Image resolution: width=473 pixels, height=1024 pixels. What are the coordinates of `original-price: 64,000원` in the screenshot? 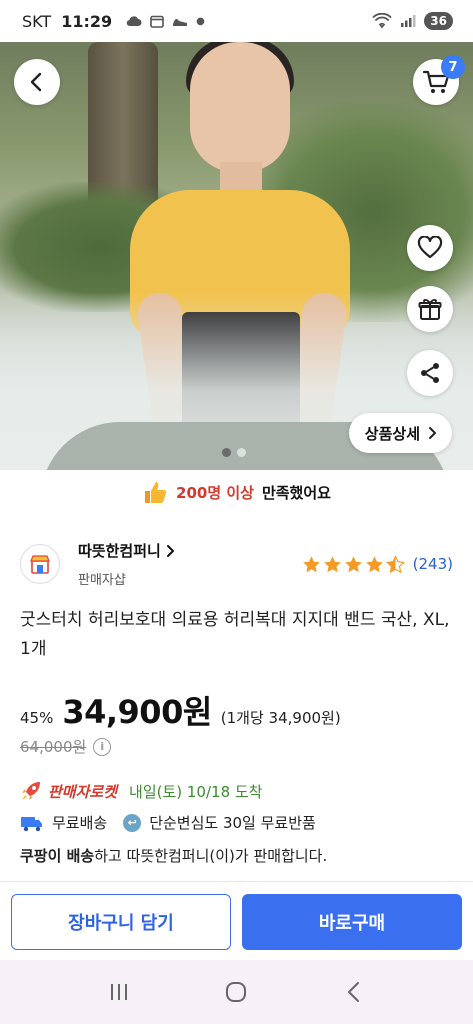 It's located at (53, 747).